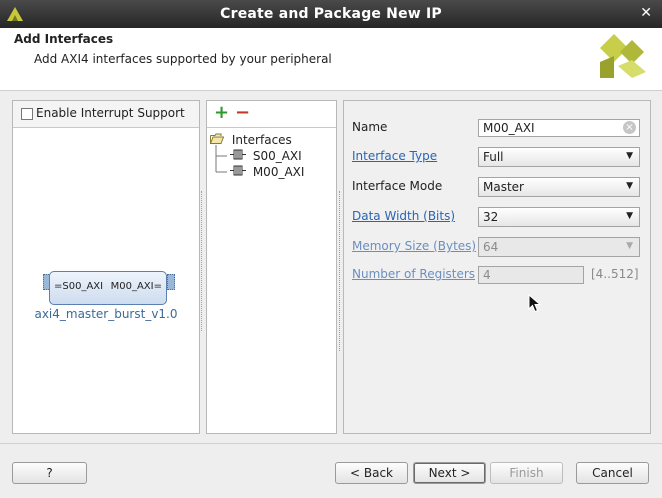  What do you see at coordinates (629, 127) in the screenshot?
I see `clear-field-icon: ×` at bounding box center [629, 127].